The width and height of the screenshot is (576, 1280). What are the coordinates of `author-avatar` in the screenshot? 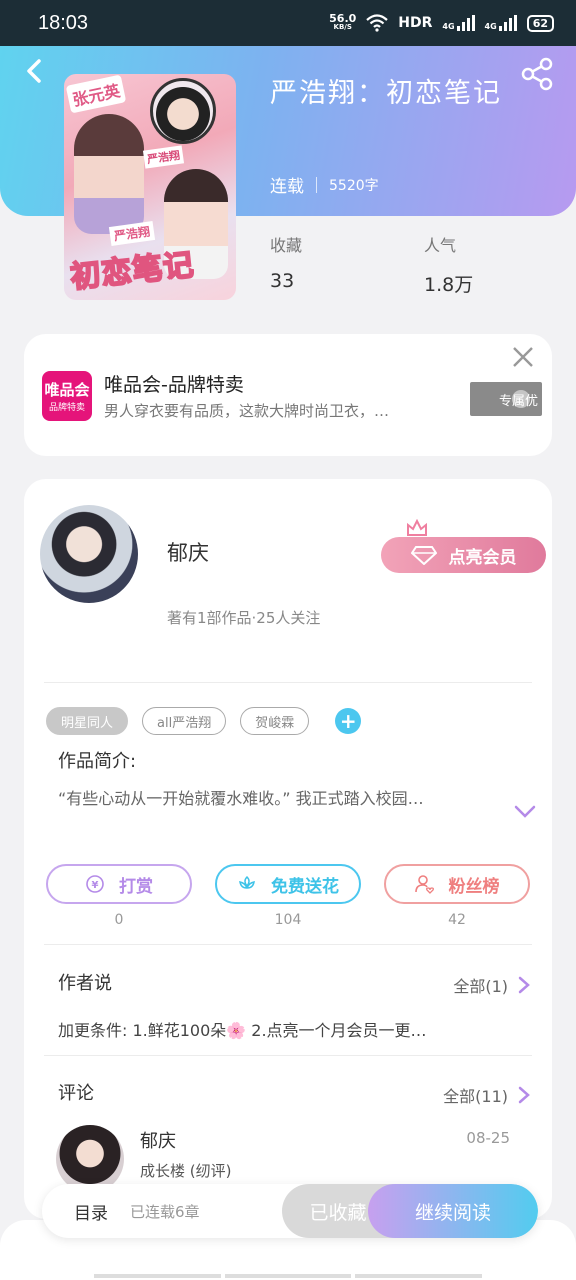 It's located at (89, 554).